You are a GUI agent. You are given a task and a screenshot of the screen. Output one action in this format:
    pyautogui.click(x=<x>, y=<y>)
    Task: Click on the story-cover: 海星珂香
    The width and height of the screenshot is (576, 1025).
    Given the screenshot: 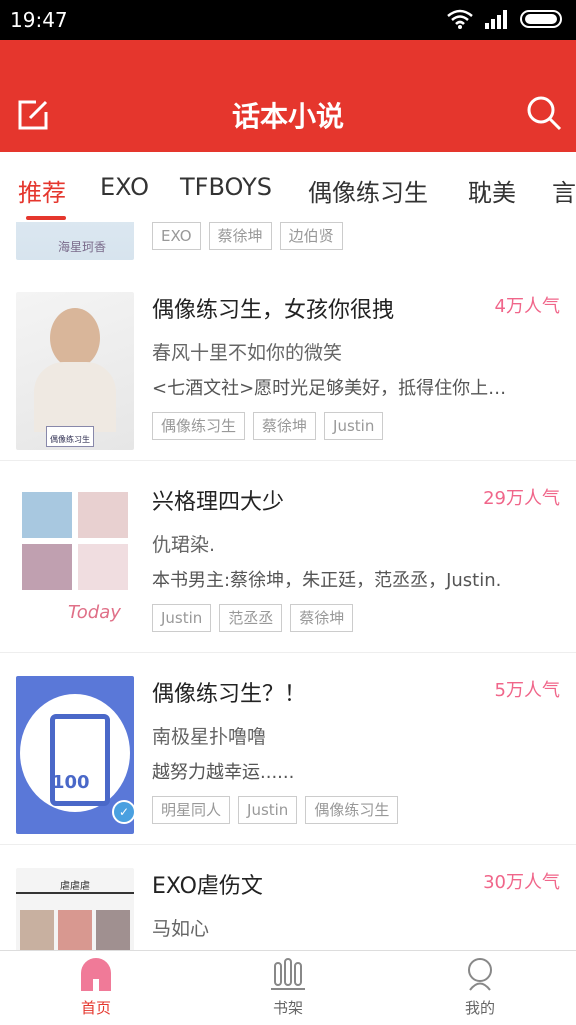 What is the action you would take?
    pyautogui.click(x=75, y=241)
    